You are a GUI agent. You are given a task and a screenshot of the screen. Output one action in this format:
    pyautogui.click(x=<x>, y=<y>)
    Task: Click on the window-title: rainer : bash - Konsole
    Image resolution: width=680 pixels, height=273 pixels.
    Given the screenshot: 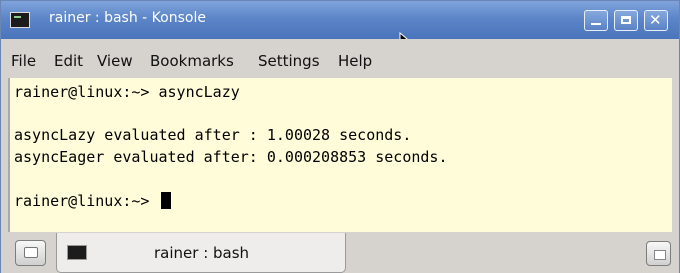 What is the action you would take?
    pyautogui.click(x=127, y=18)
    